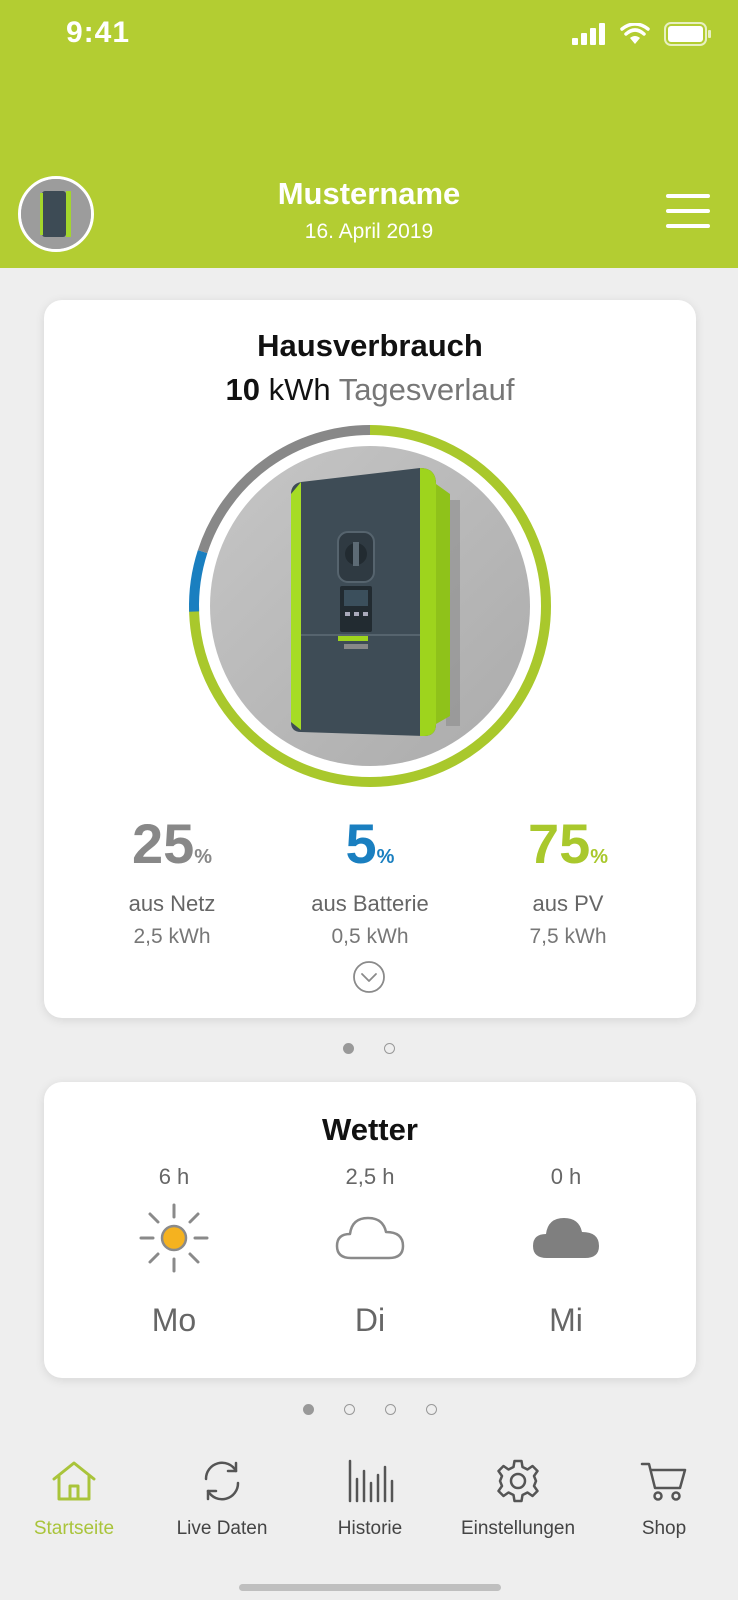  Describe the element at coordinates (370, 606) in the screenshot. I see `consumption-ring` at that location.